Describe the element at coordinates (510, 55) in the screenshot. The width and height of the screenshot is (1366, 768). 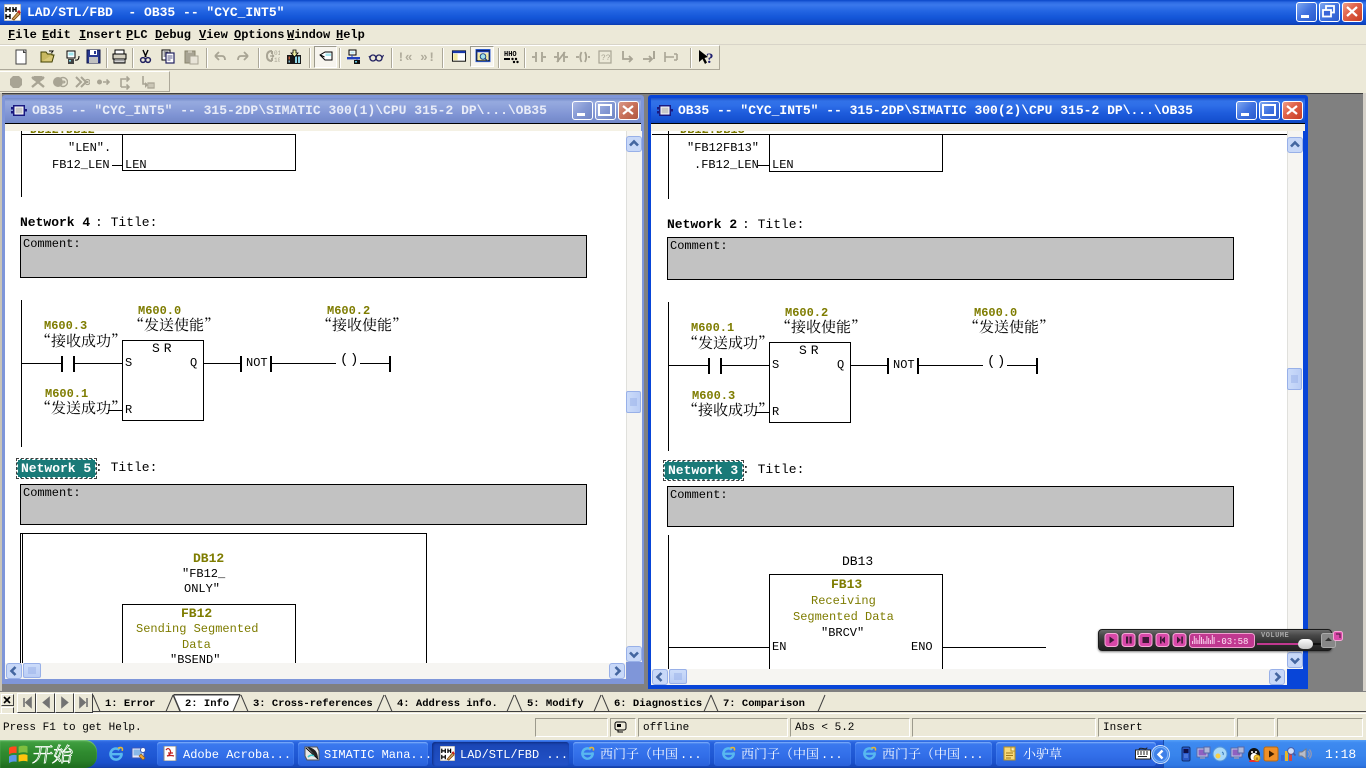
I see `svg-text: HHO` at that location.